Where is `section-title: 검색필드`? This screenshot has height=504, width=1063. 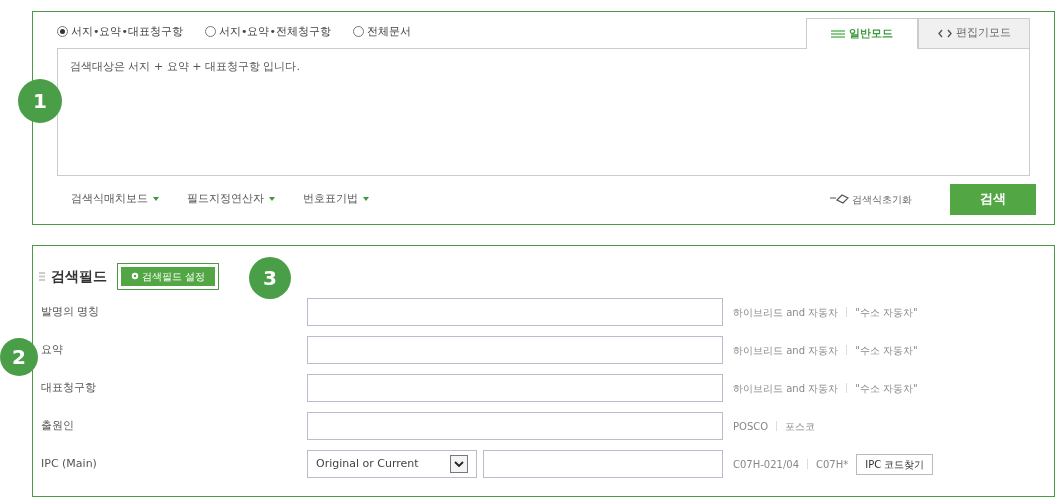 section-title: 검색필드 is located at coordinates (79, 276).